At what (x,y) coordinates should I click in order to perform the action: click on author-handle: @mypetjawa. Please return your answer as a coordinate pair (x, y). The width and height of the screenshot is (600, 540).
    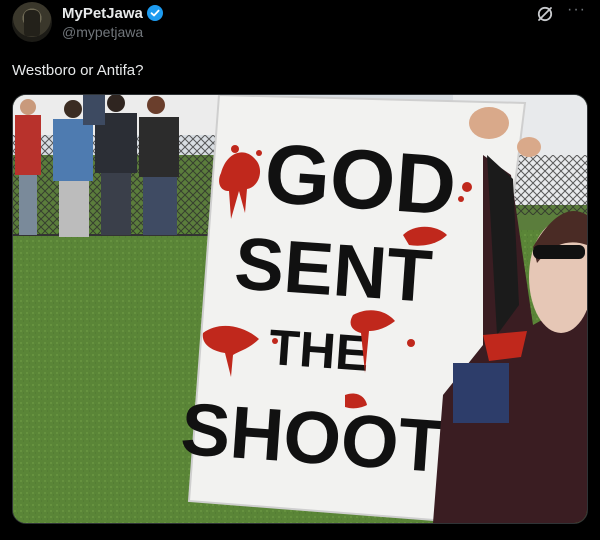
    Looking at the image, I should click on (102, 32).